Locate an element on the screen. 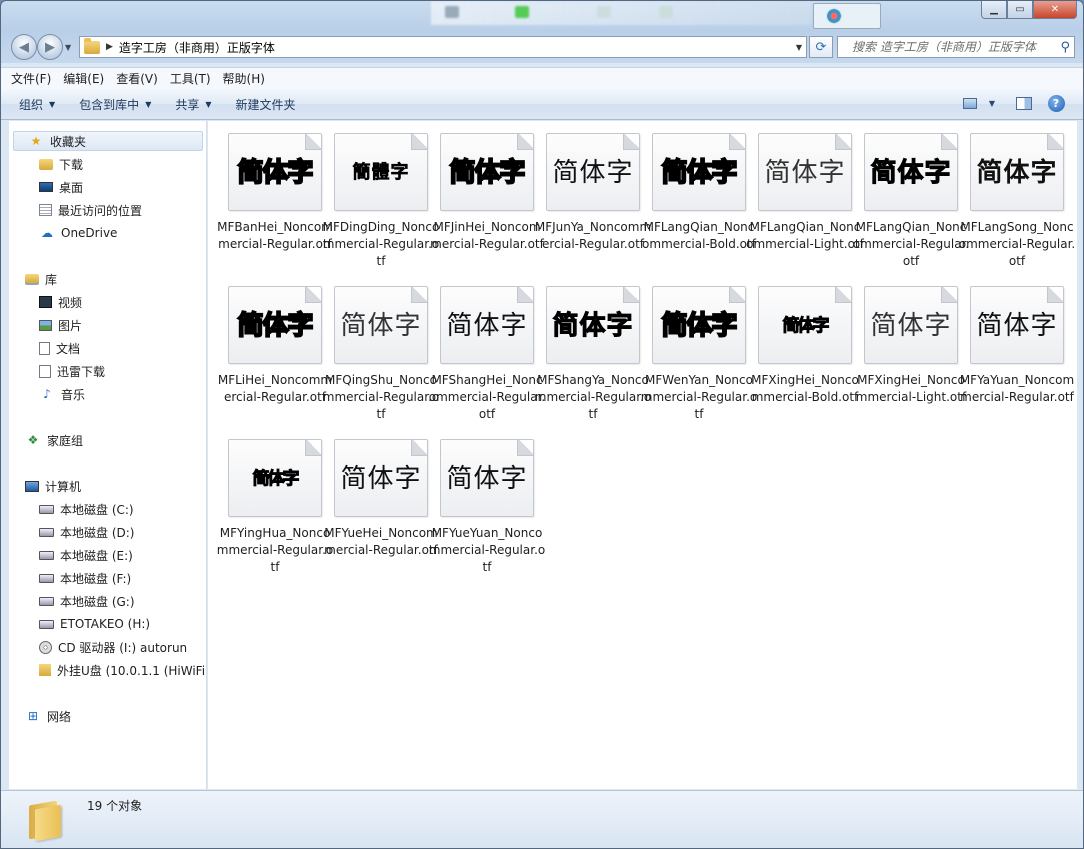 Image resolution: width=1084 pixels, height=849 pixels. nav-desktop-label: 桌面 is located at coordinates (71, 187).